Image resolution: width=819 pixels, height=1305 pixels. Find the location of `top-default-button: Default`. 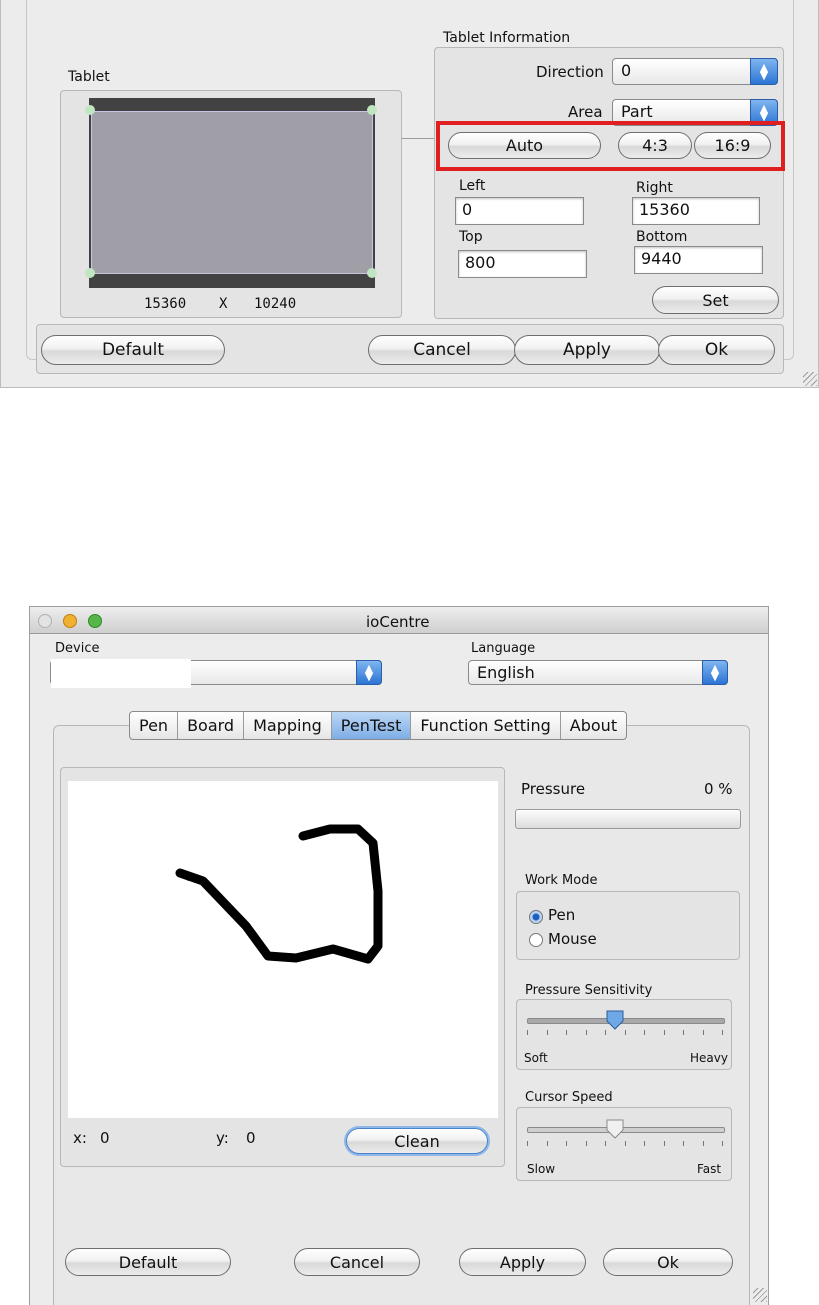

top-default-button: Default is located at coordinates (133, 350).